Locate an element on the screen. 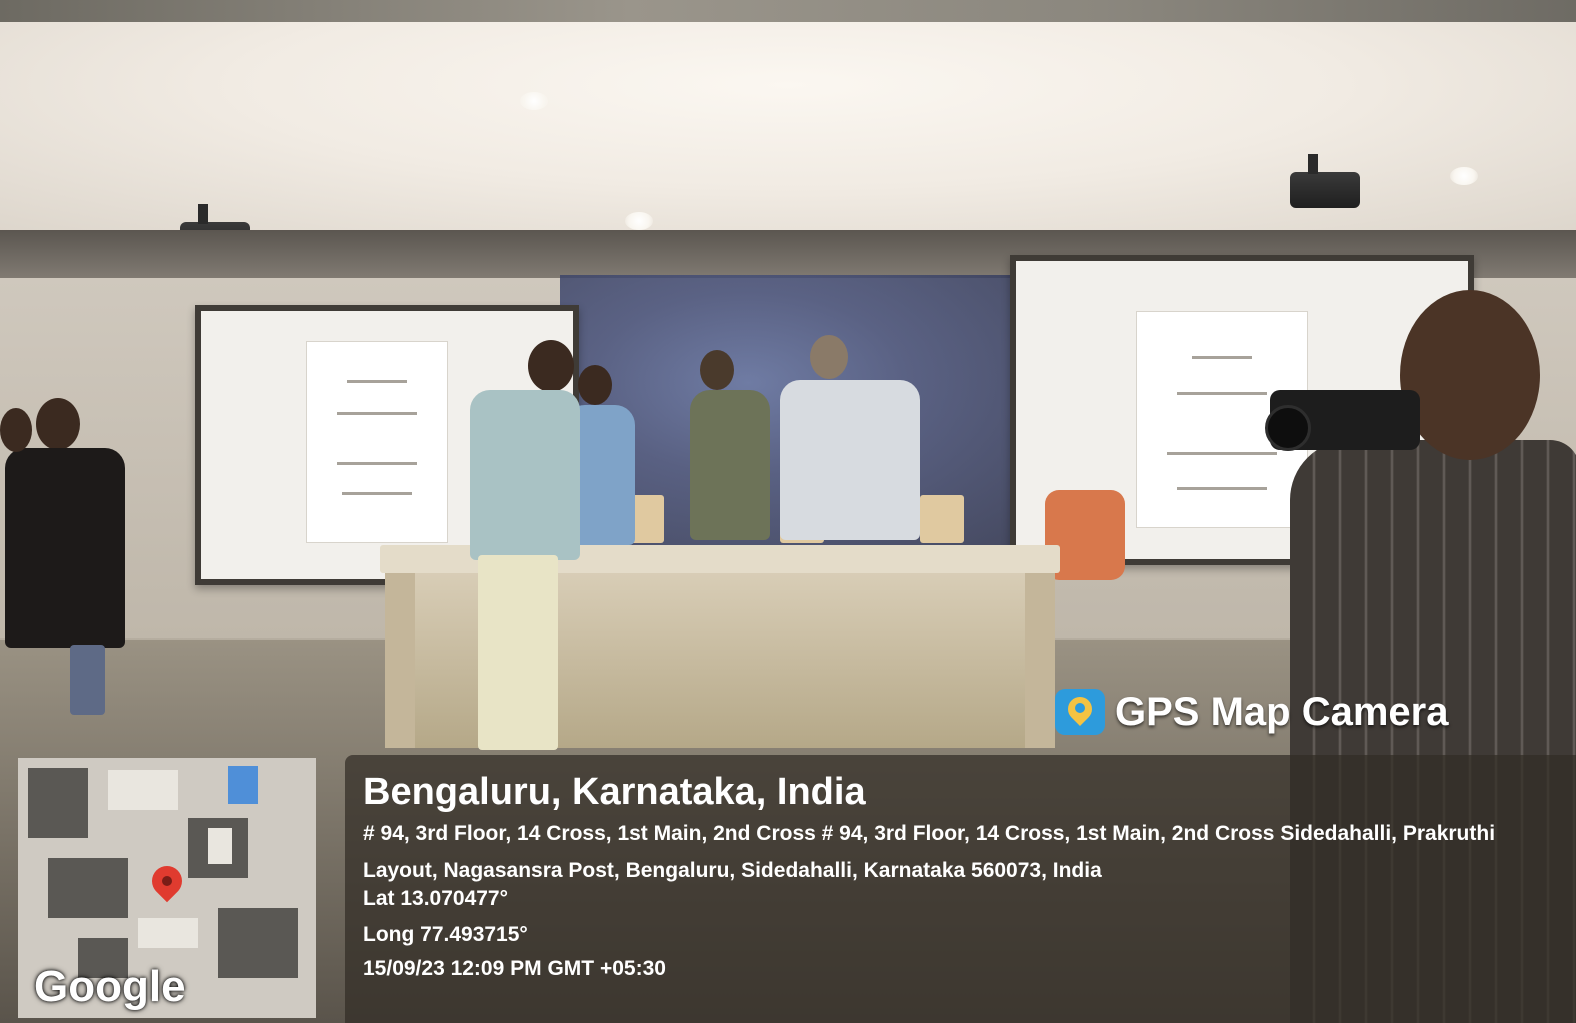 The height and width of the screenshot is (1023, 1576). map-thumbnail: Google is located at coordinates (167, 888).